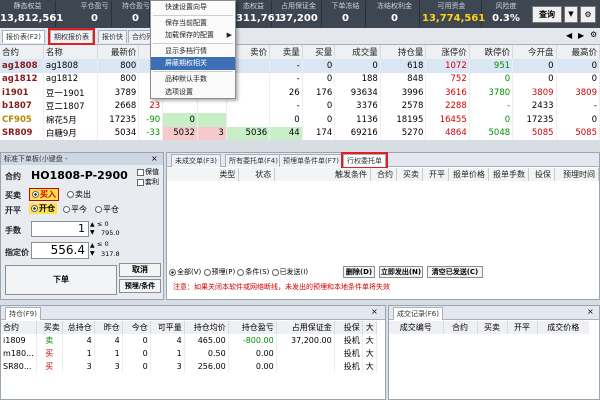  What do you see at coordinates (193, 7) in the screenshot?
I see `menu-item-quick-setup: 快速设置向导` at bounding box center [193, 7].